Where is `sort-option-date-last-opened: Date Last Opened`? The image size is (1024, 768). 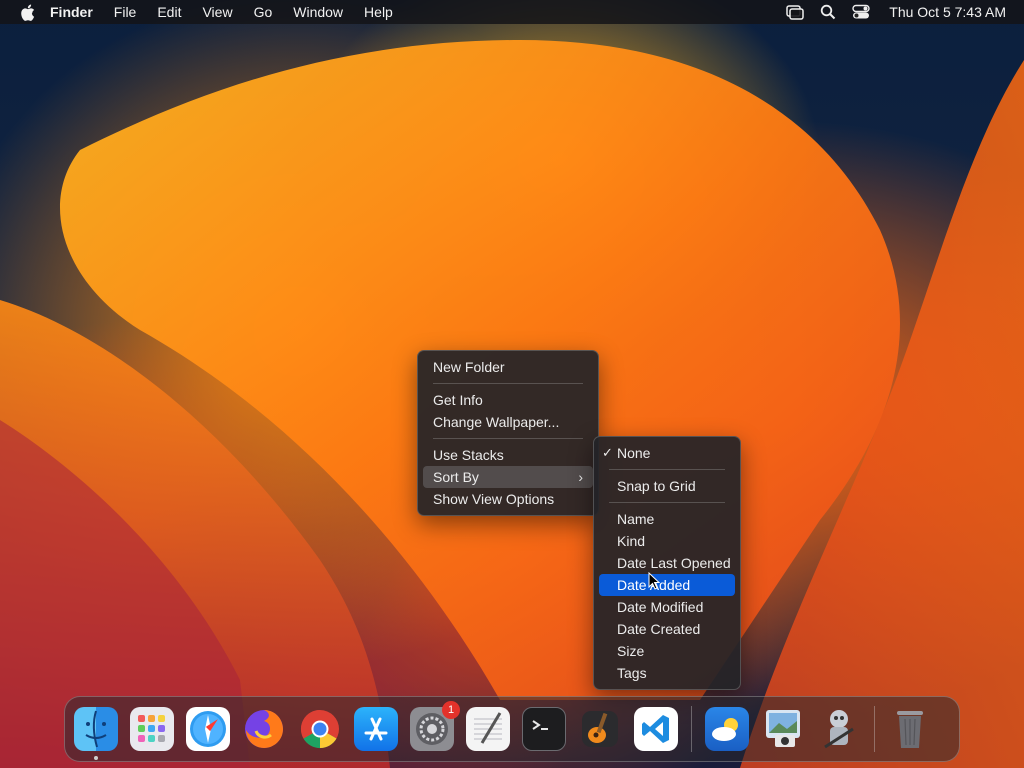
sort-option-date-last-opened: Date Last Opened is located at coordinates (667, 563).